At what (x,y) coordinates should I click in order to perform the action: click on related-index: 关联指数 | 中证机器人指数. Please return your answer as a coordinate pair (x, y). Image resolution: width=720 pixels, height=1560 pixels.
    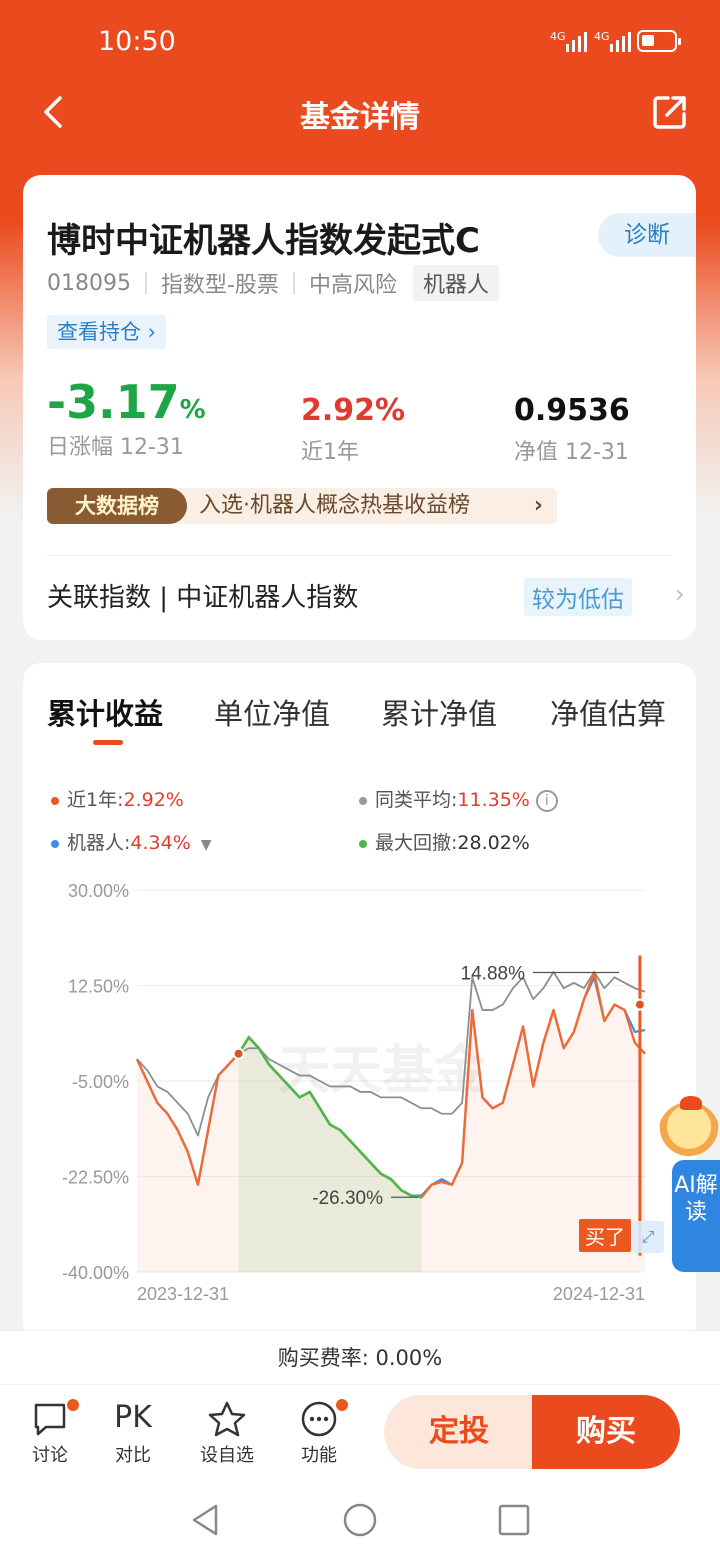
    Looking at the image, I should click on (202, 595).